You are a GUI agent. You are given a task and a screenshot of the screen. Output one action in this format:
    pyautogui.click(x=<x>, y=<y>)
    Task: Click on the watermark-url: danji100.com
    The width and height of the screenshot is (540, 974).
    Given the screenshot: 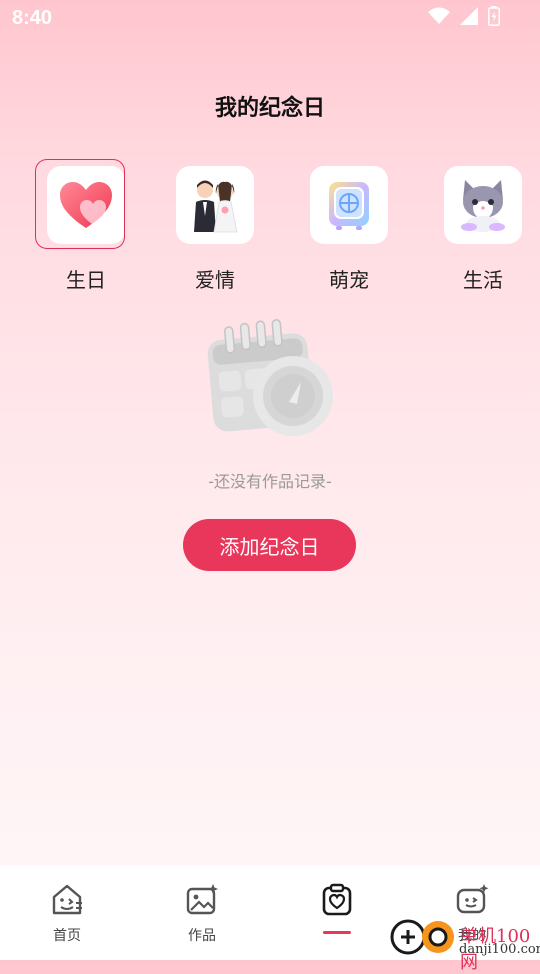 What is the action you would take?
    pyautogui.click(x=499, y=949)
    